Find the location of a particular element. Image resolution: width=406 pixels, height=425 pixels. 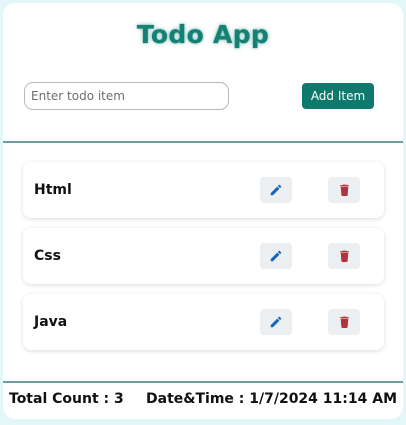

date-time: Date&Time : 1/7/2024 11:14 AM is located at coordinates (271, 399).